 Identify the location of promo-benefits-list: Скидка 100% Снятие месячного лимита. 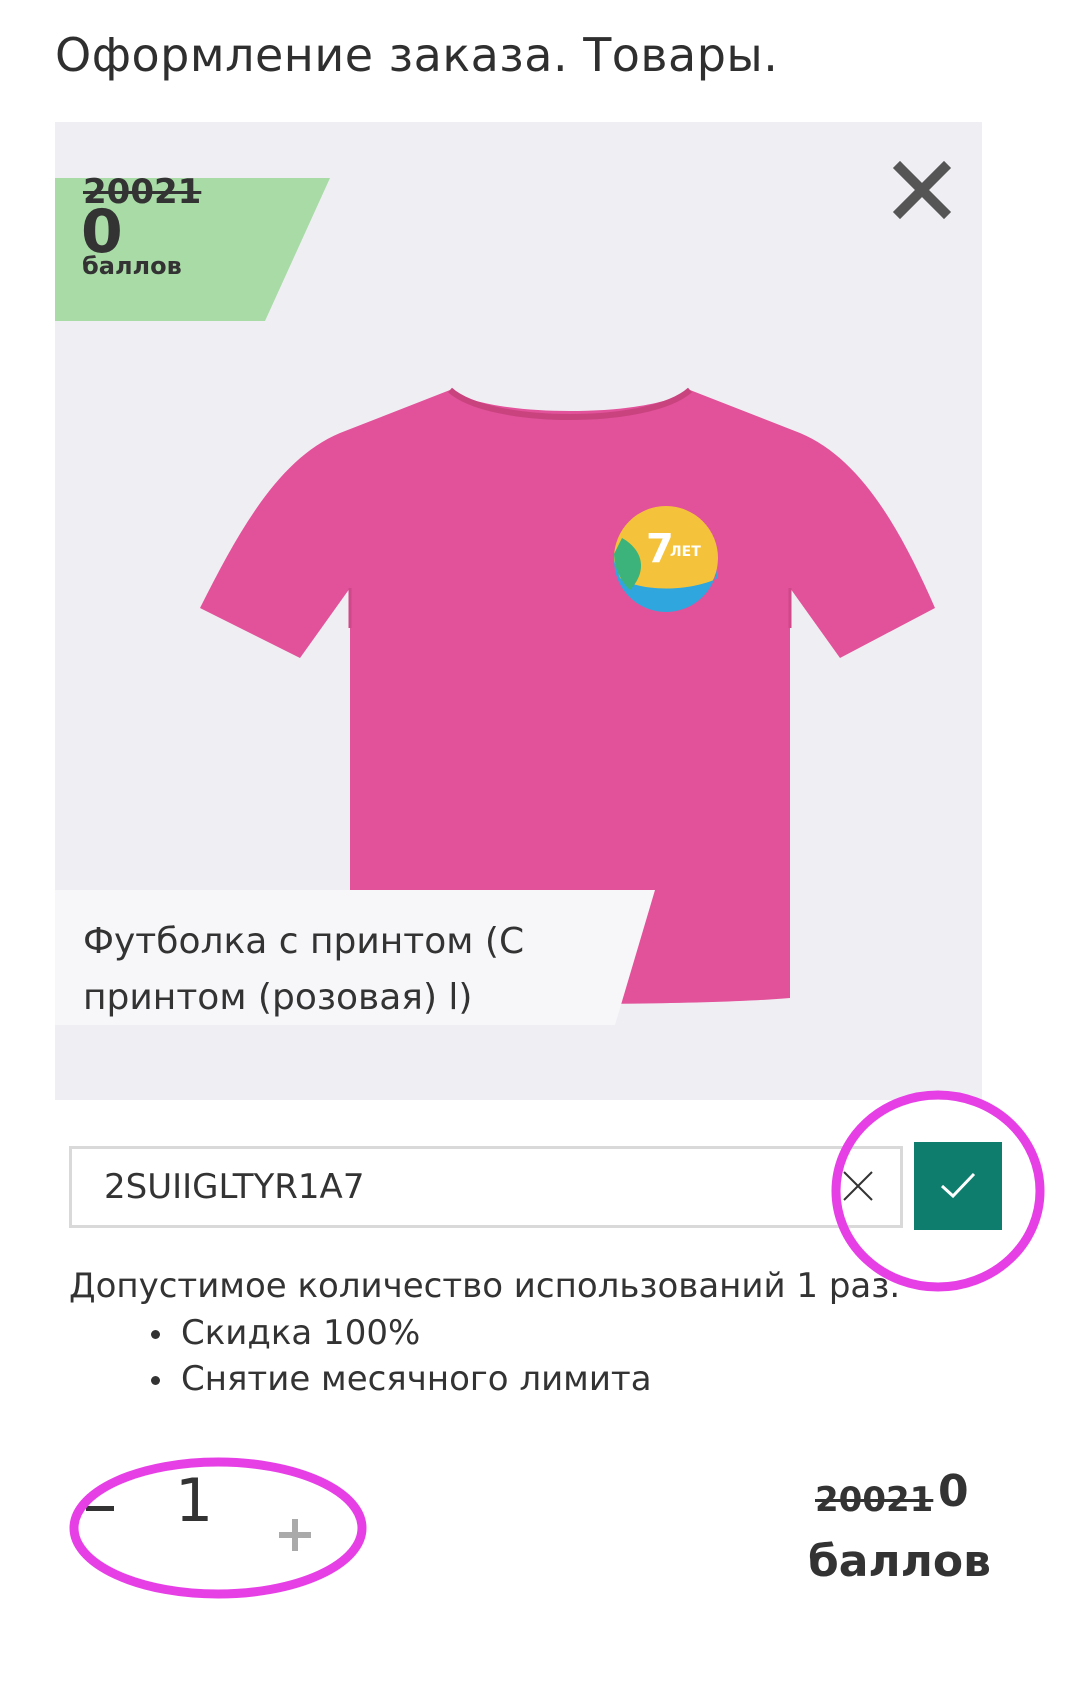
(398, 1356).